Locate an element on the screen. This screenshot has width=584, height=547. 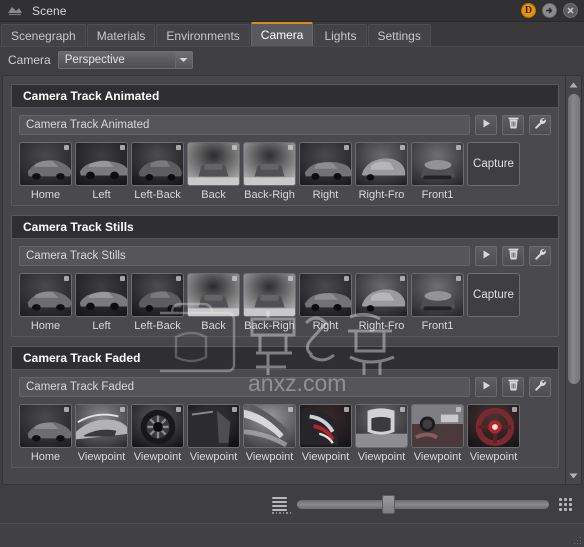
chevron-up-icon is located at coordinates (574, 84).